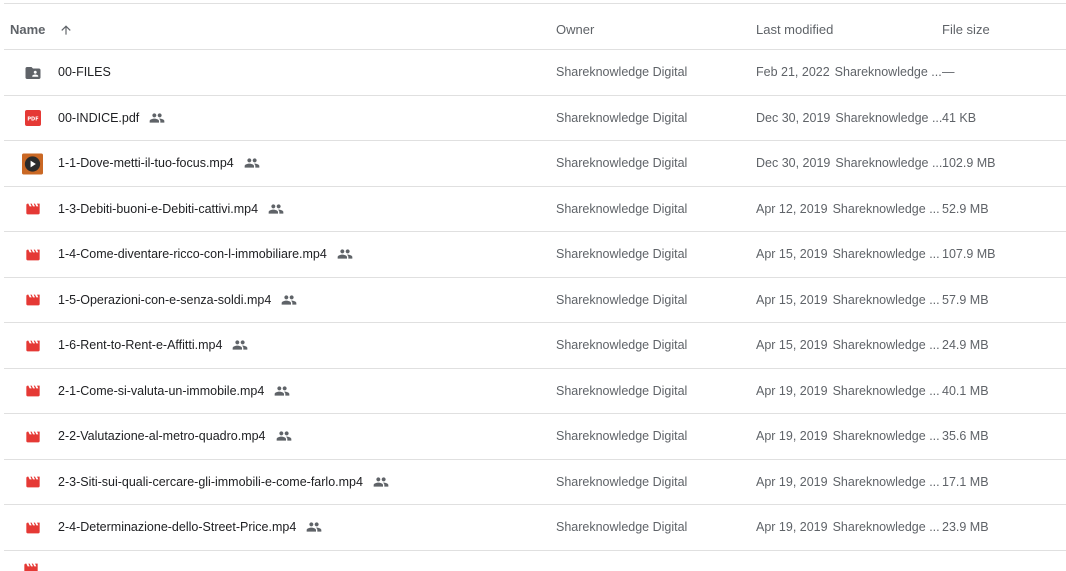 The image size is (1066, 571). I want to click on column-header-owner: Owner, so click(575, 26).